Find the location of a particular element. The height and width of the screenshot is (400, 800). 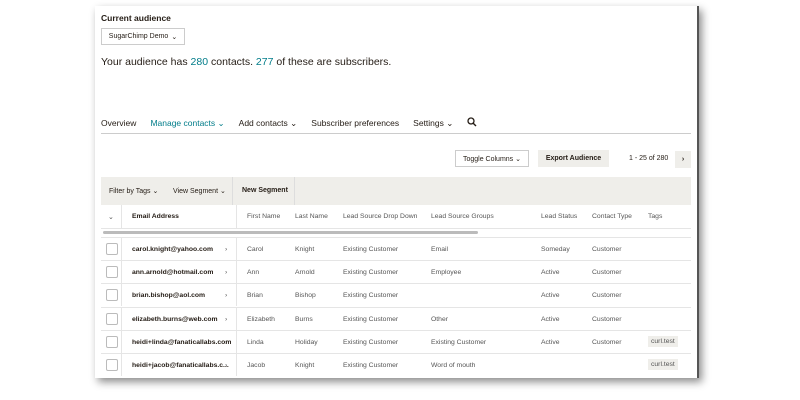

column-tags: Tags is located at coordinates (655, 216).